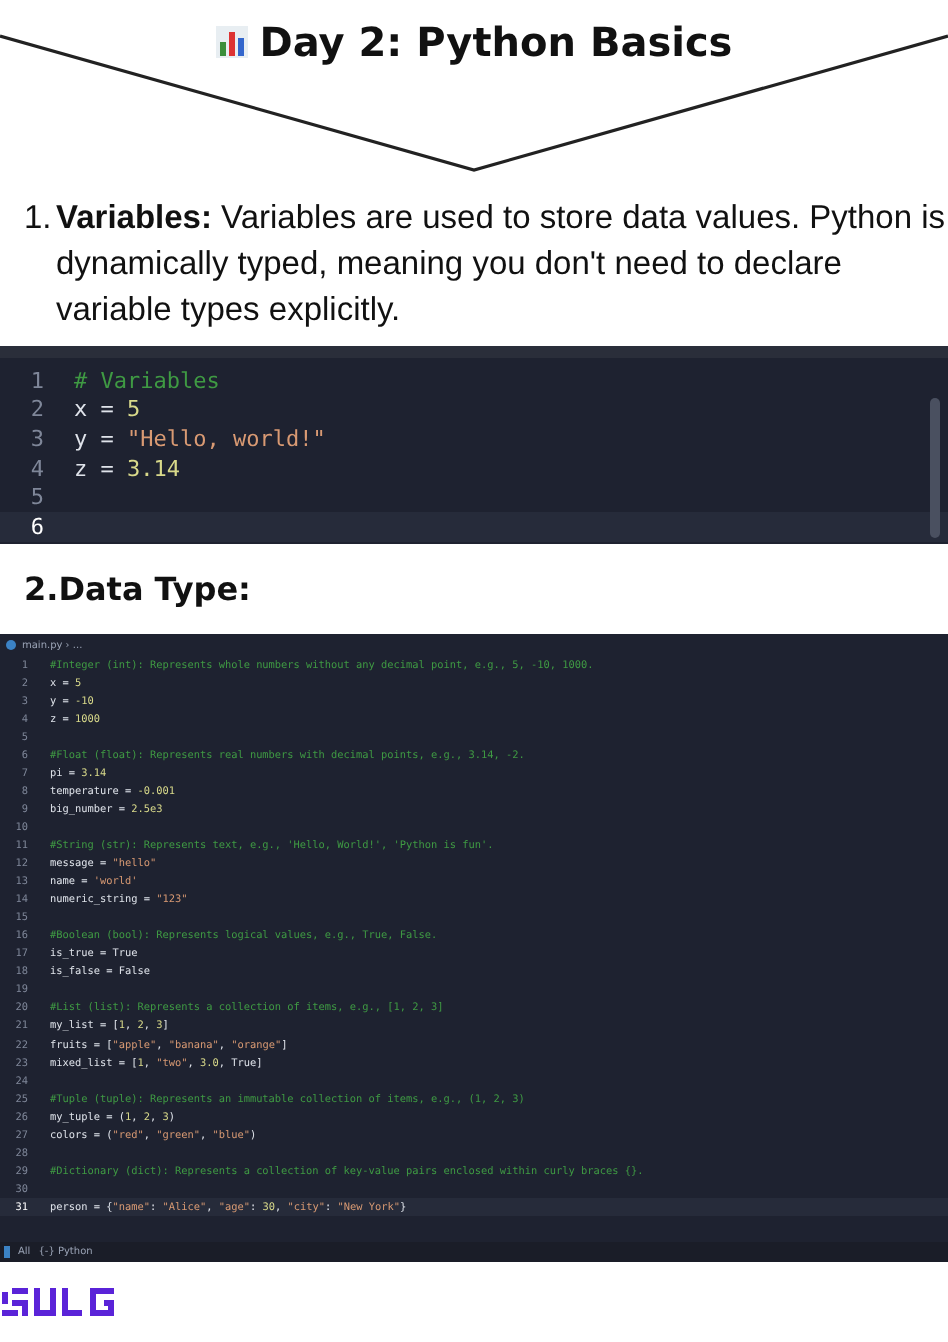 This screenshot has height=1342, width=948. I want to click on code-comment: # Variables, so click(147, 380).